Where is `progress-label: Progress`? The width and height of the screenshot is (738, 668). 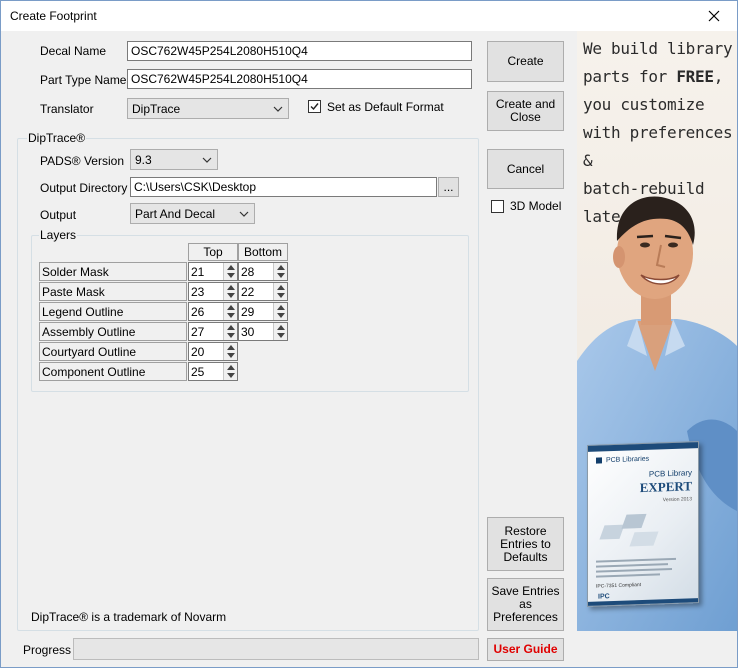 progress-label: Progress is located at coordinates (47, 650).